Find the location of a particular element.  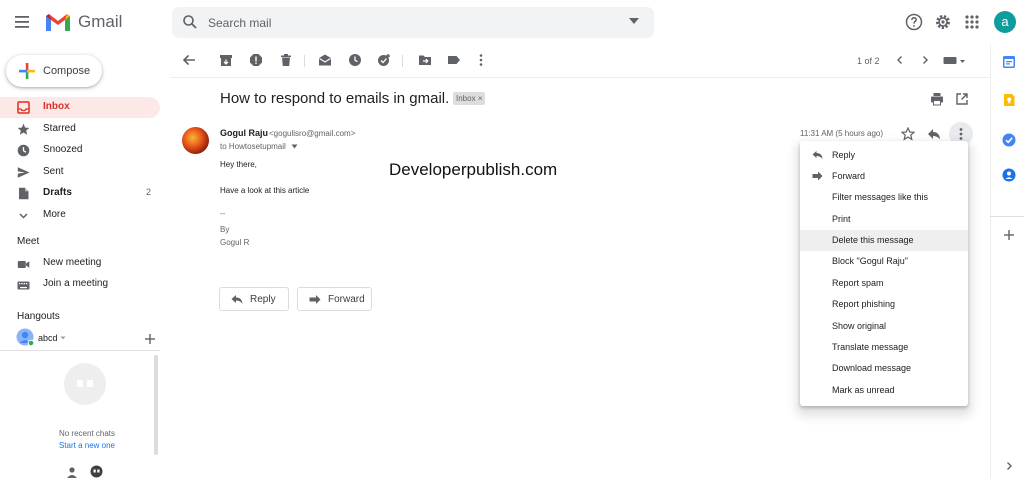

pagination-text: 1 of 2 is located at coordinates (868, 61).